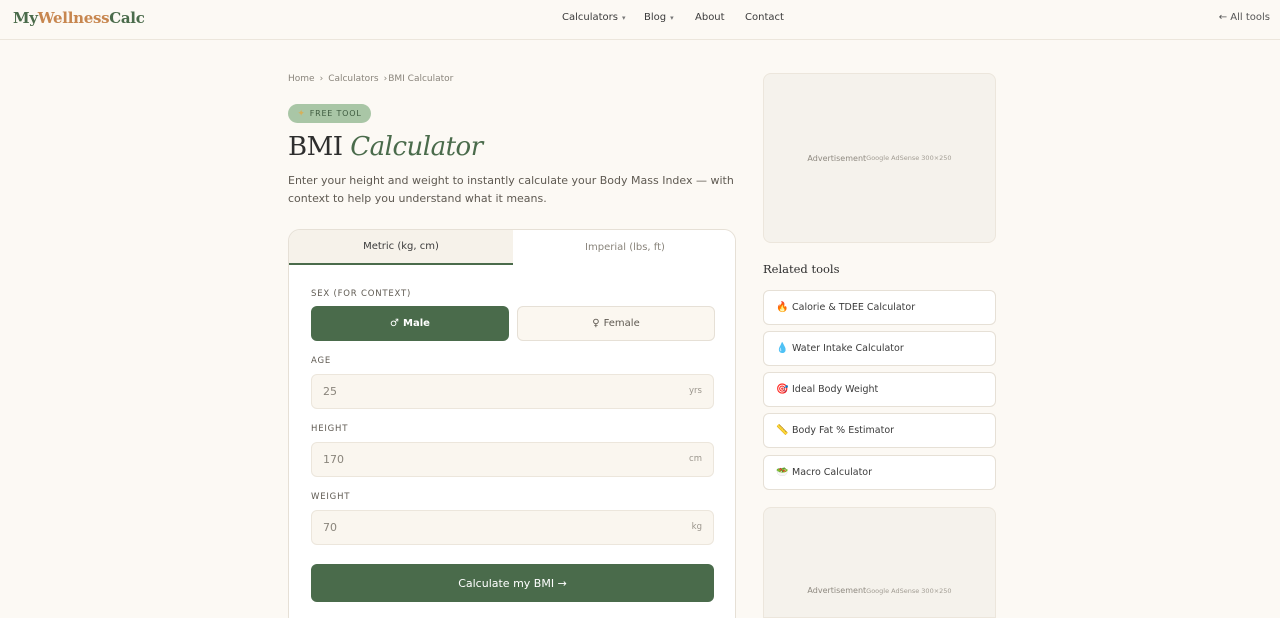  What do you see at coordinates (854, 307) in the screenshot?
I see `related-item-label: Calorie & TDEE Calculator` at bounding box center [854, 307].